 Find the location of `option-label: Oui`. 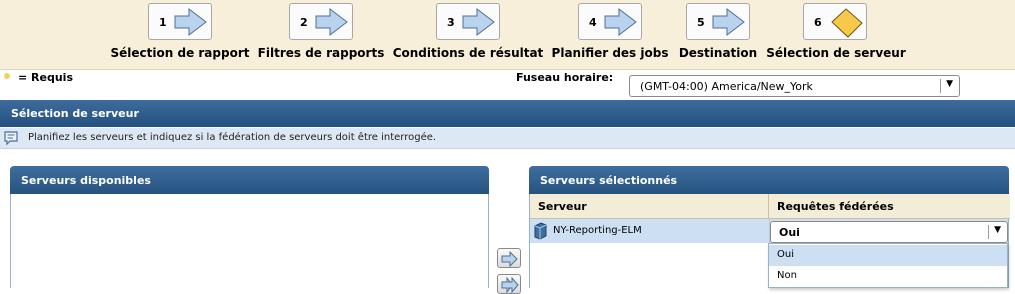

option-label: Oui is located at coordinates (785, 254).